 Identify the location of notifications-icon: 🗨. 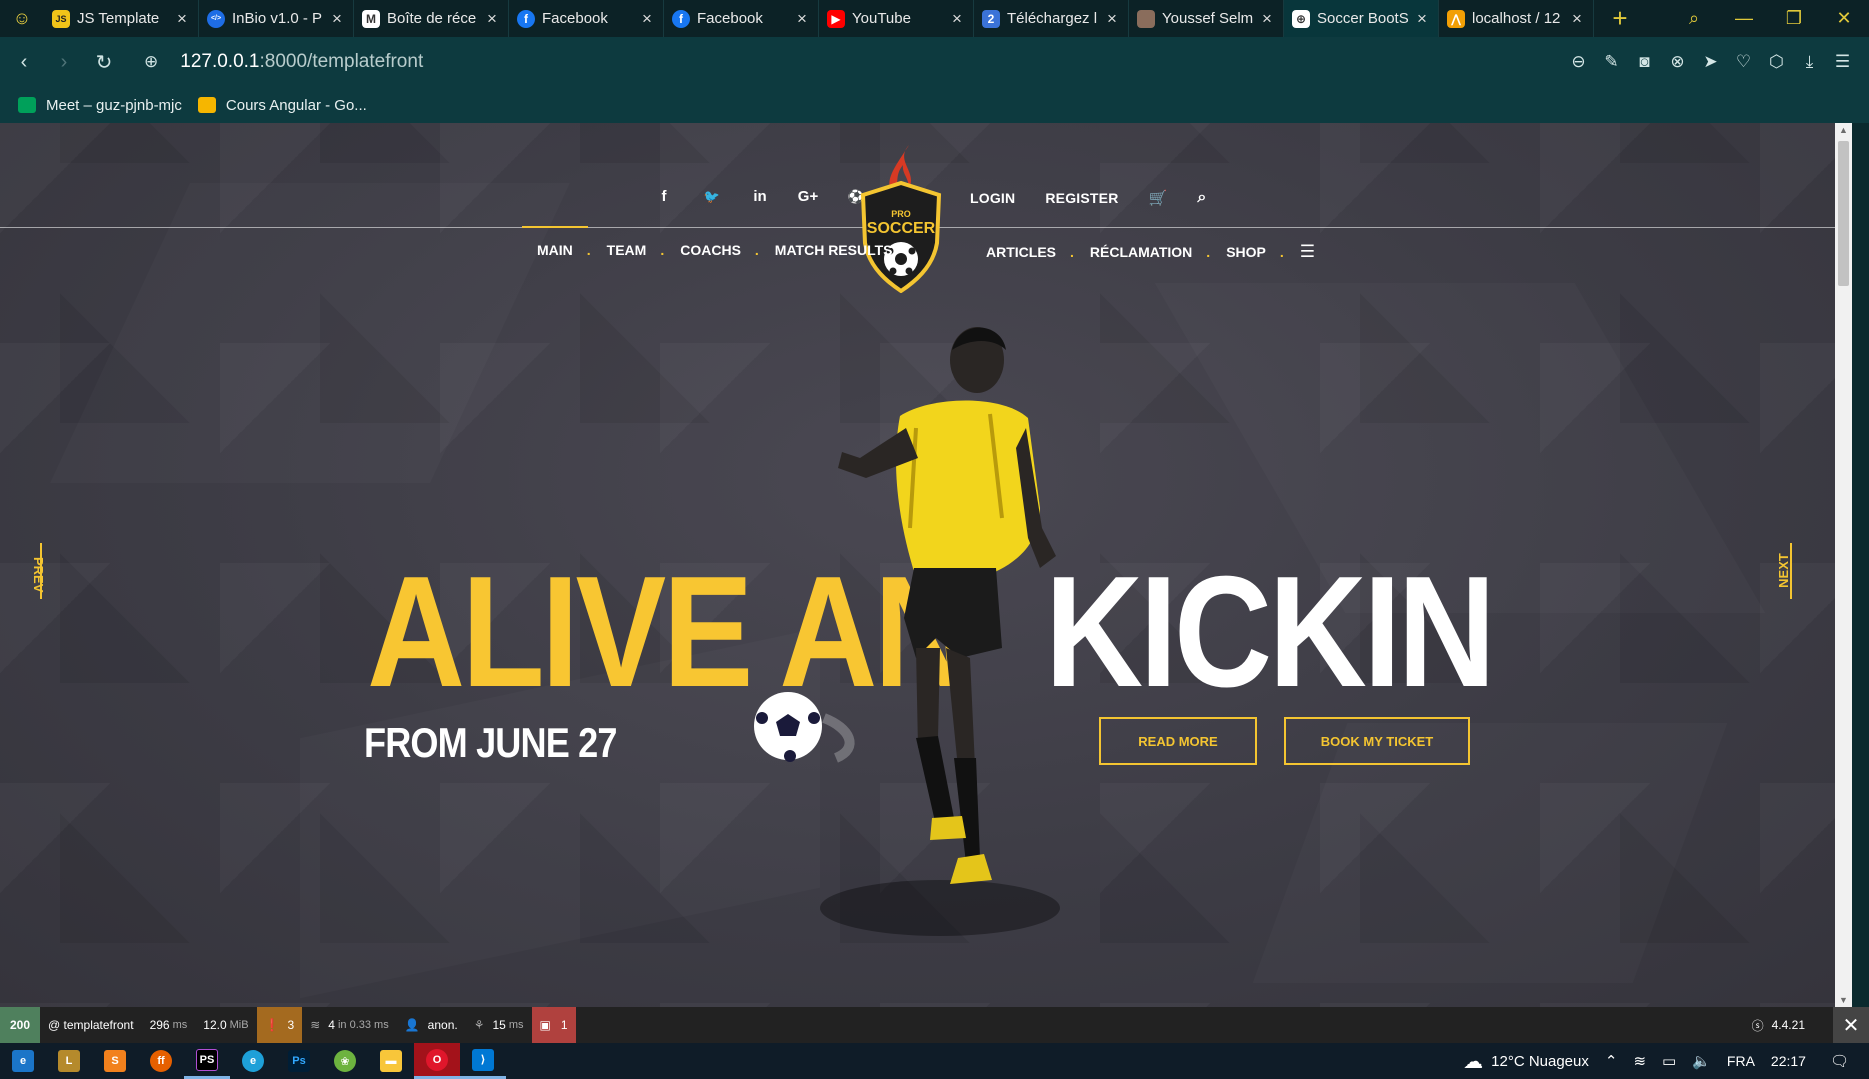
(1839, 1061).